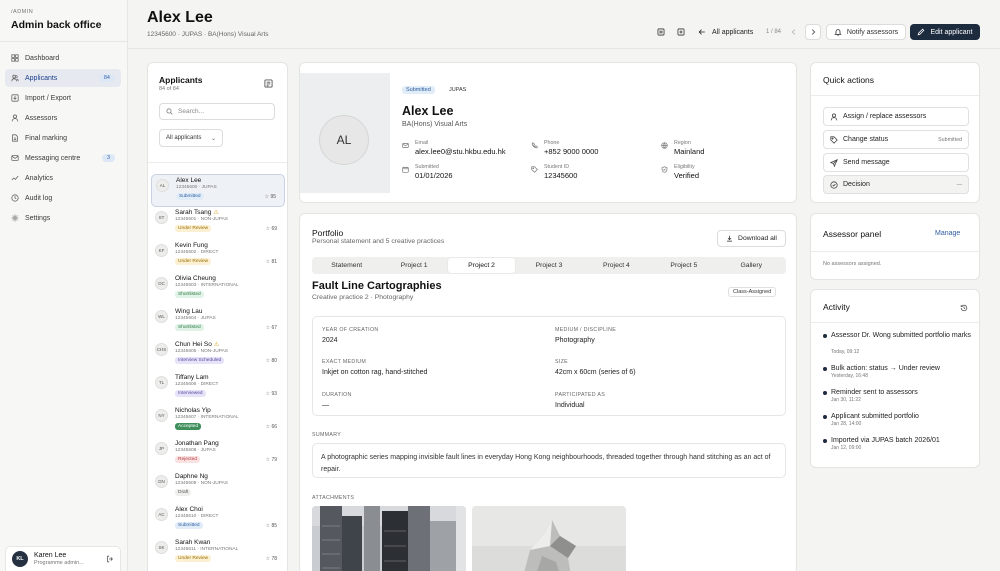 The height and width of the screenshot is (571, 1000). Describe the element at coordinates (616, 265) in the screenshot. I see `tab-project-4: Project 4` at that location.